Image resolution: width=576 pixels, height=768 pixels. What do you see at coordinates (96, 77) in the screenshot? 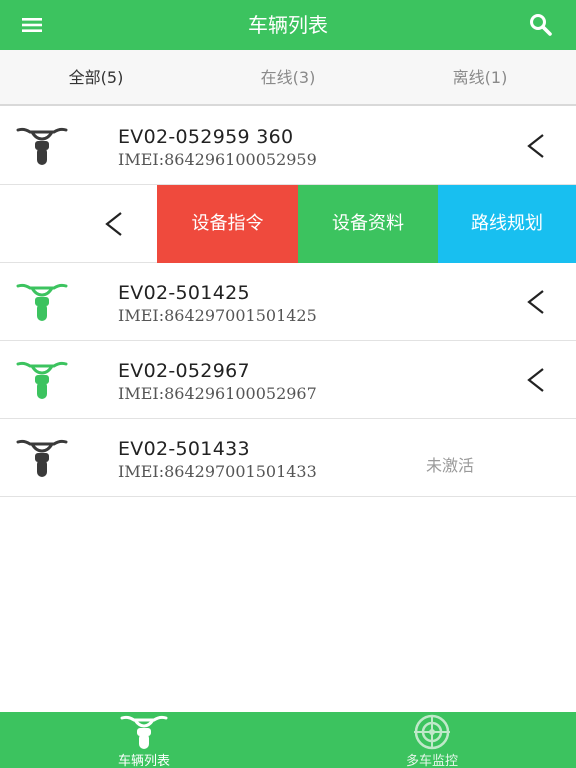
I see `tab-all: 全部(5)` at bounding box center [96, 77].